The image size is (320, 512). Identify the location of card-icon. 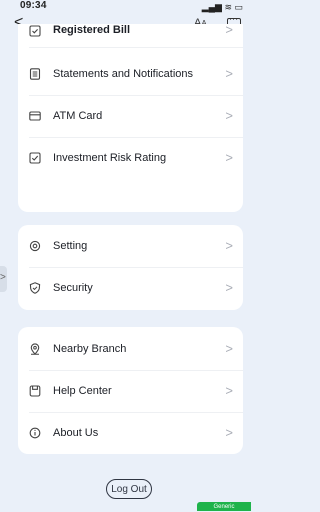
(35, 116).